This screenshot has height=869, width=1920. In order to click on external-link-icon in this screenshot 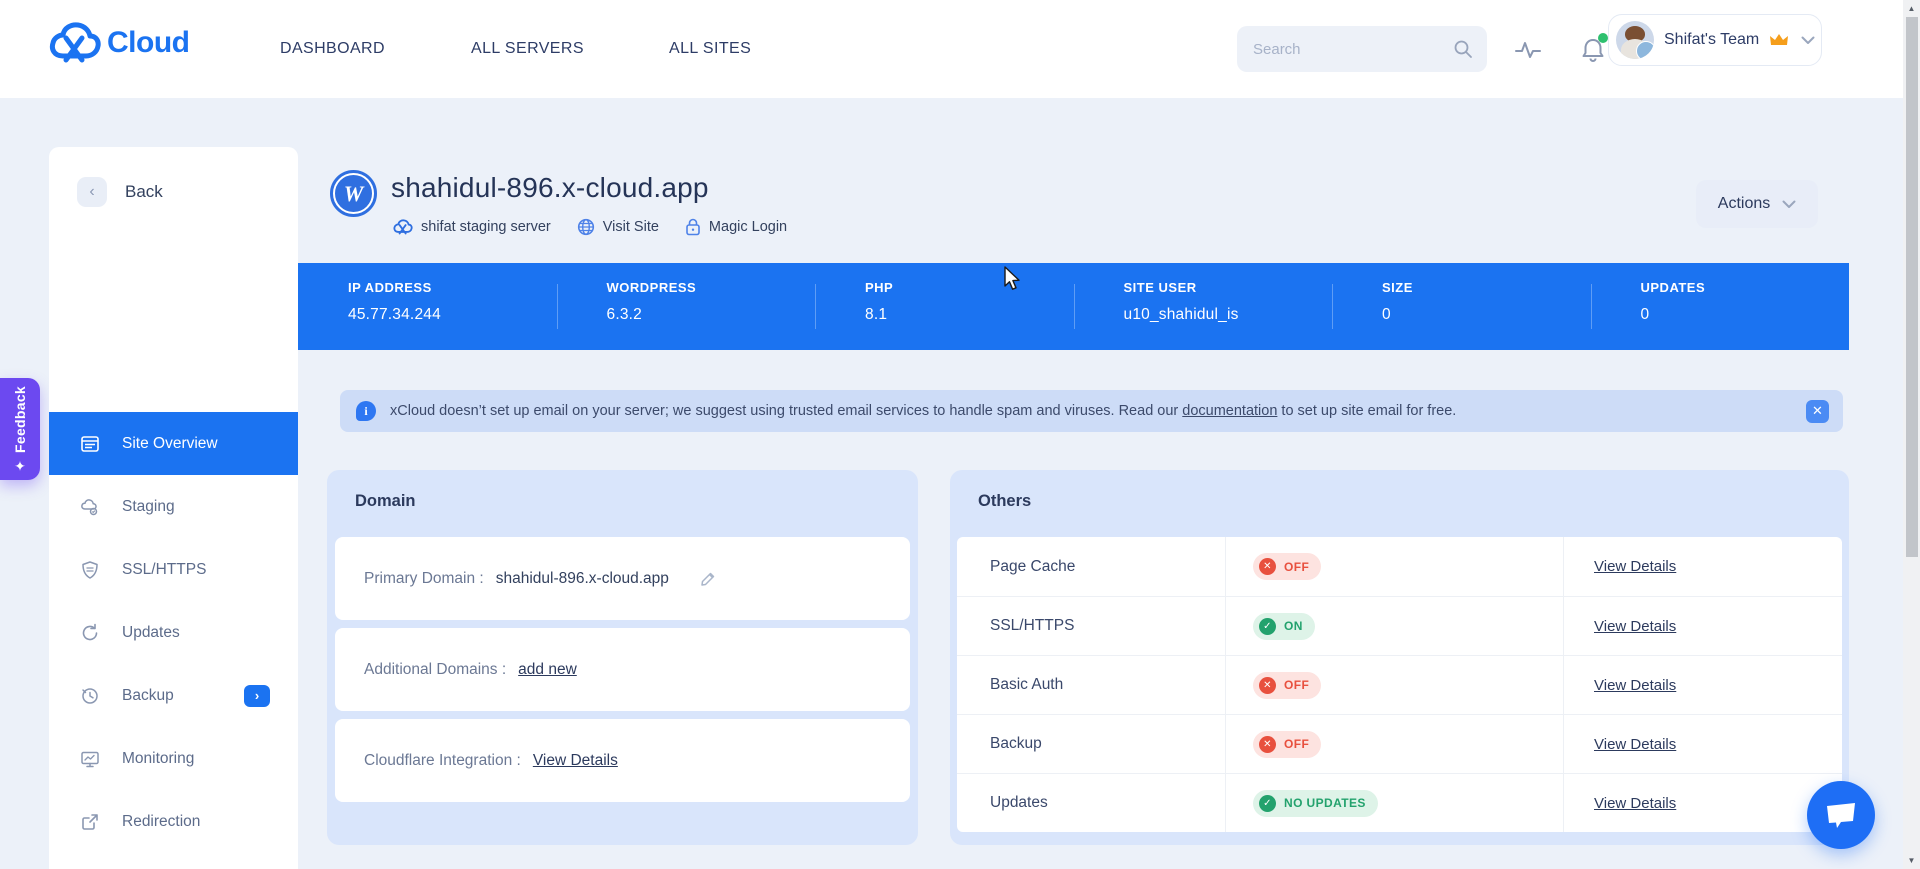, I will do `click(90, 822)`.